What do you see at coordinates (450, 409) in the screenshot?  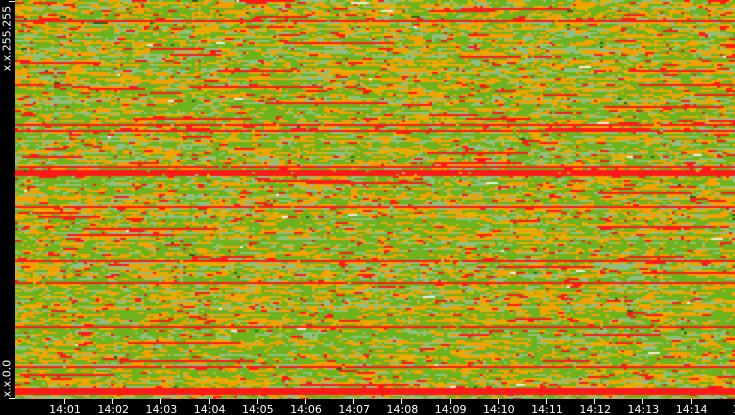 I see `x-tick-label: 14:09` at bounding box center [450, 409].